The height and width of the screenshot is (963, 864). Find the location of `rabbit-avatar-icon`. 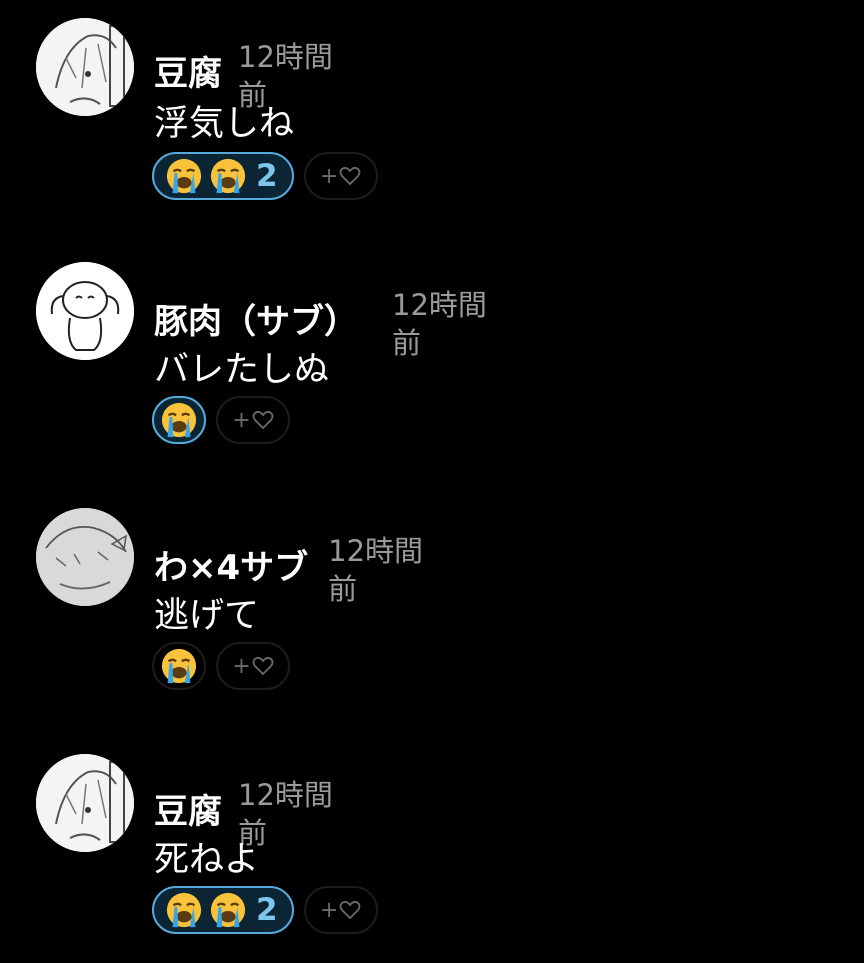

rabbit-avatar-icon is located at coordinates (85, 311).